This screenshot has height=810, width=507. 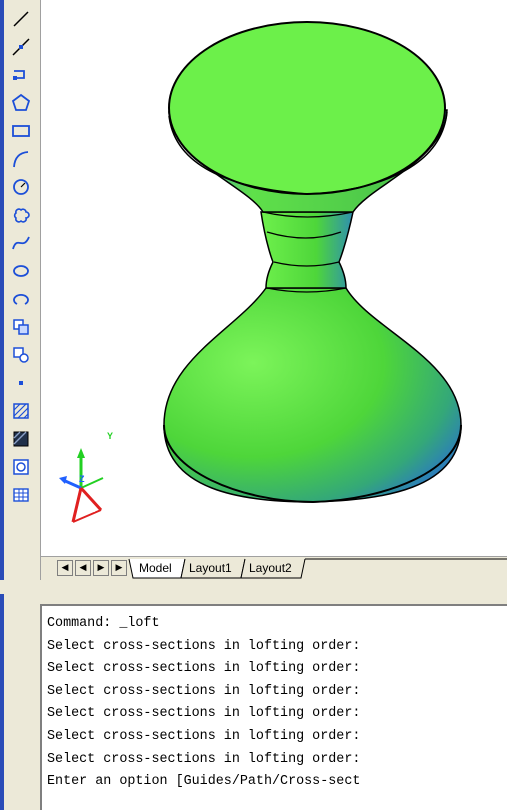 What do you see at coordinates (2, 702) in the screenshot?
I see `command-window-edge` at bounding box center [2, 702].